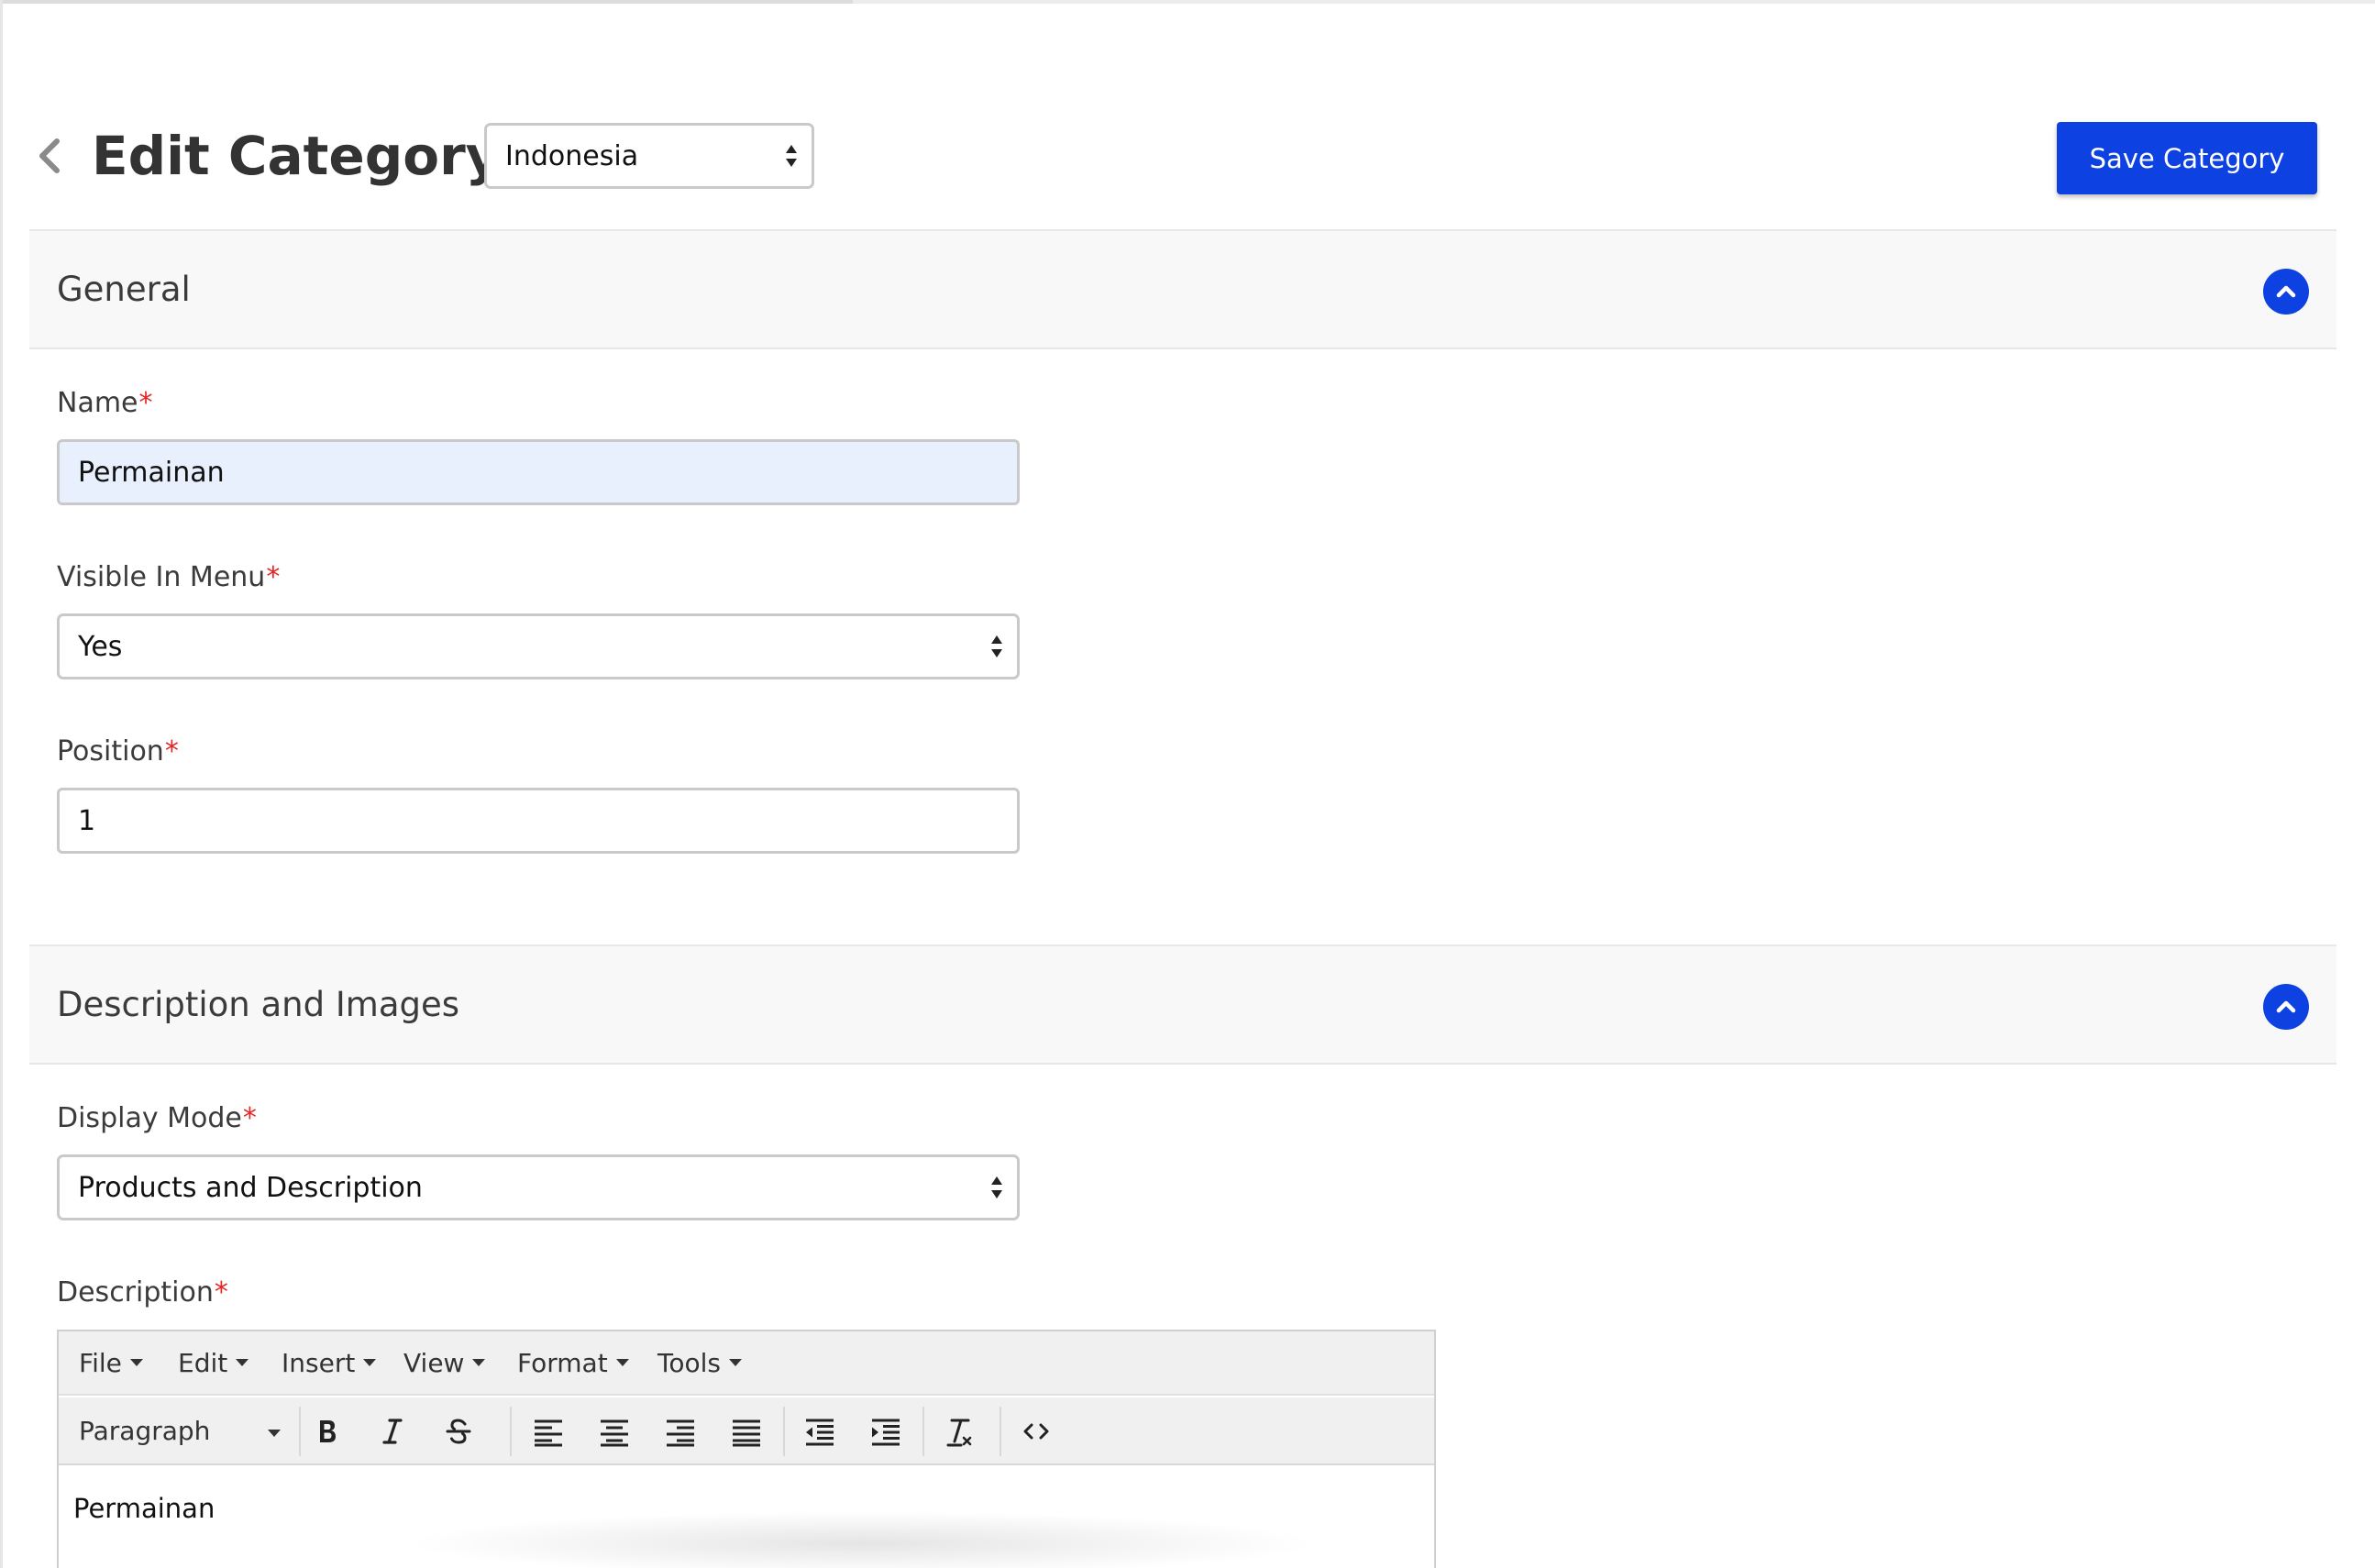 This screenshot has width=2375, height=1568. What do you see at coordinates (101, 647) in the screenshot?
I see `visible-in-menu-value: Yes` at bounding box center [101, 647].